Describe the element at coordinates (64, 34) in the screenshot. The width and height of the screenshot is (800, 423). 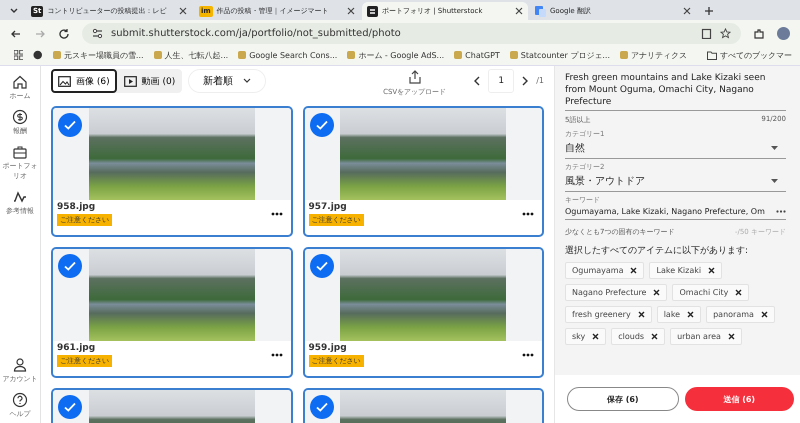
I see `reload-icon` at that location.